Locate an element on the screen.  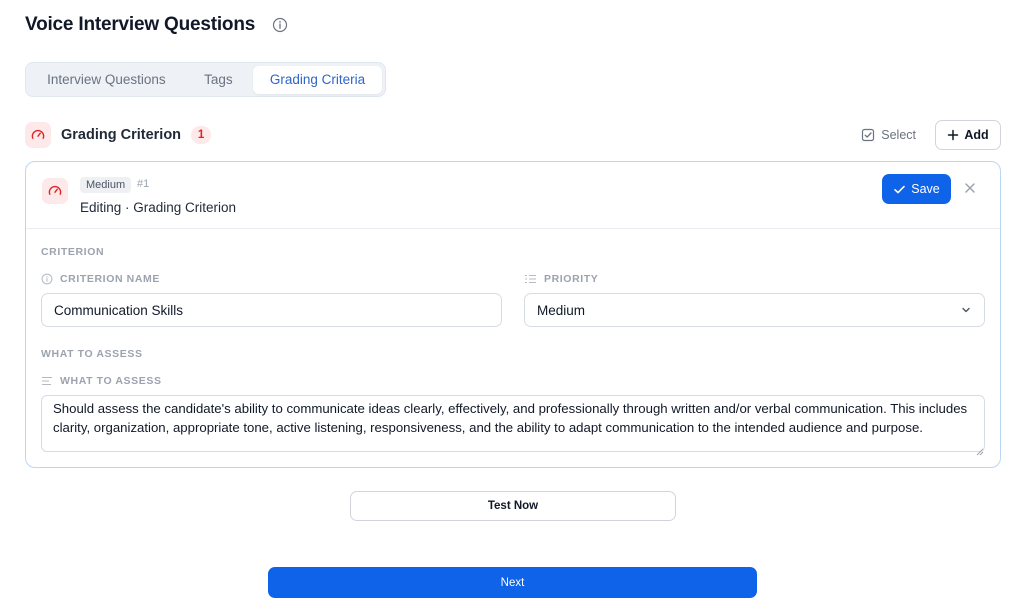
info-circle-icon is located at coordinates (47, 279).